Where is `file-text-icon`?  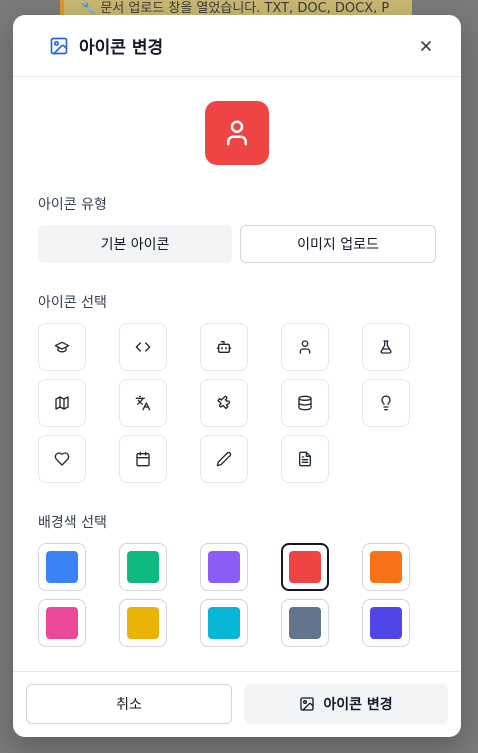 file-text-icon is located at coordinates (305, 459).